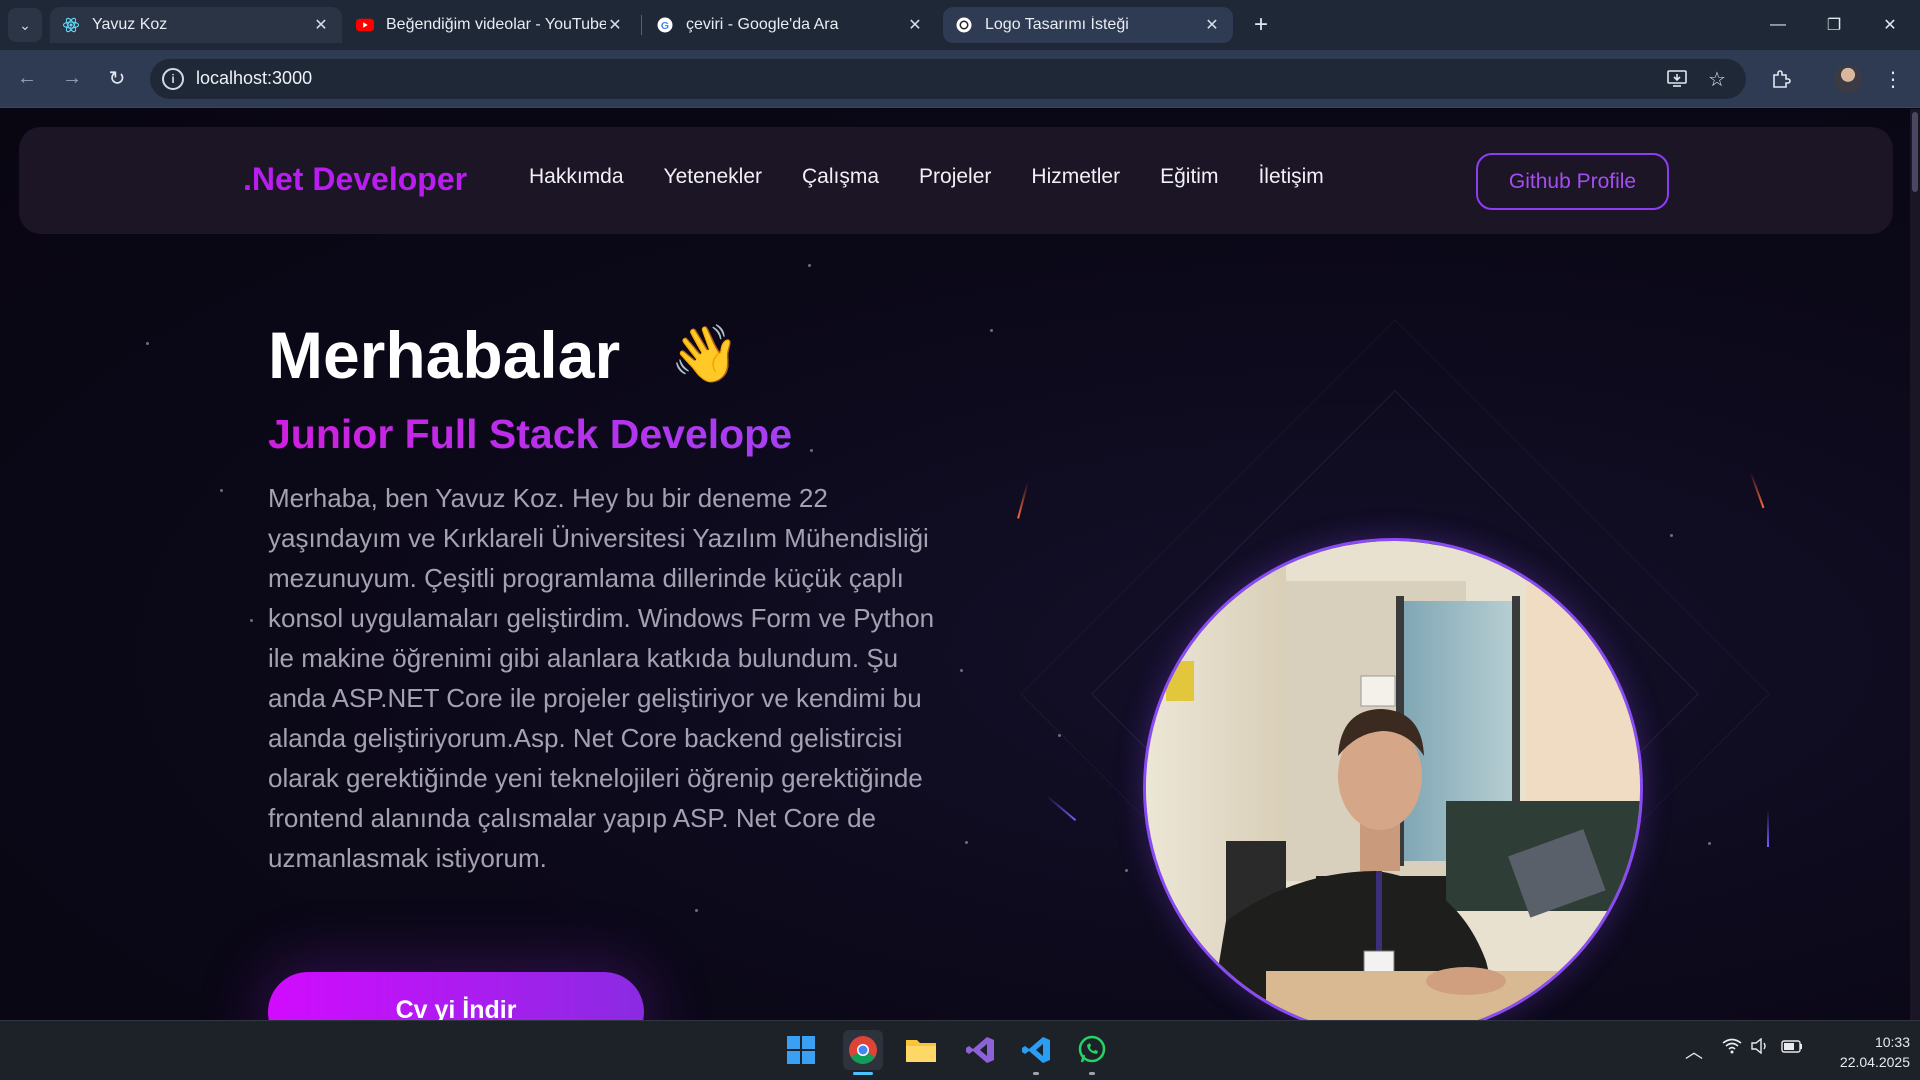  Describe the element at coordinates (355, 179) in the screenshot. I see `site-brand: .Net Developer` at that location.